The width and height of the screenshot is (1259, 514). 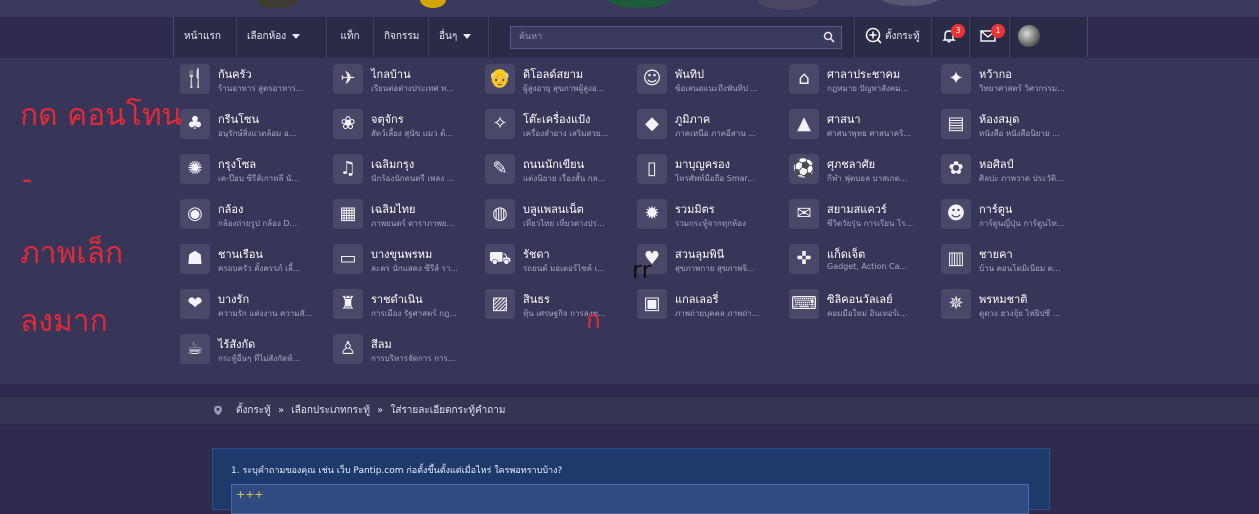 I want to click on create-topic-button: ตั้งกระทู้, so click(x=893, y=37).